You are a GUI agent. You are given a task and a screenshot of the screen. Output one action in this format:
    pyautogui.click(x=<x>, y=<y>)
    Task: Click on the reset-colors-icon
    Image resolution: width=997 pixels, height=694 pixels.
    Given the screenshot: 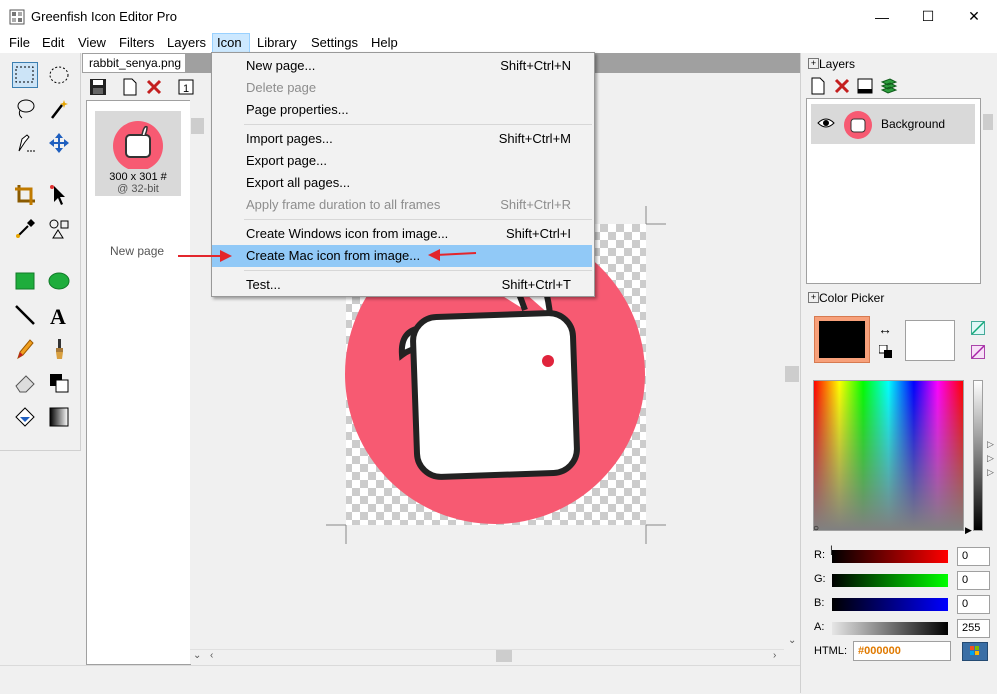 What is the action you would take?
    pyautogui.click(x=885, y=351)
    